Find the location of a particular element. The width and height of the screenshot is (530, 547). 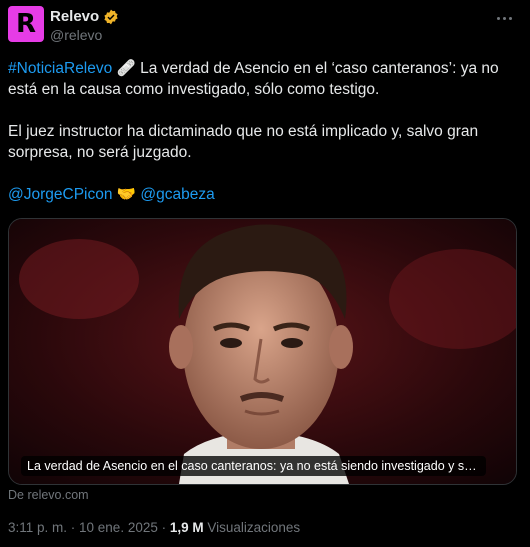

views-label: Visualizaciones is located at coordinates (252, 527).